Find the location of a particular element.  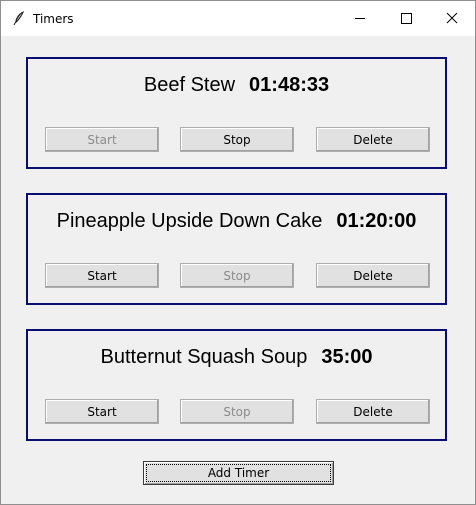

add-timer-button: Add Timer is located at coordinates (238, 473).